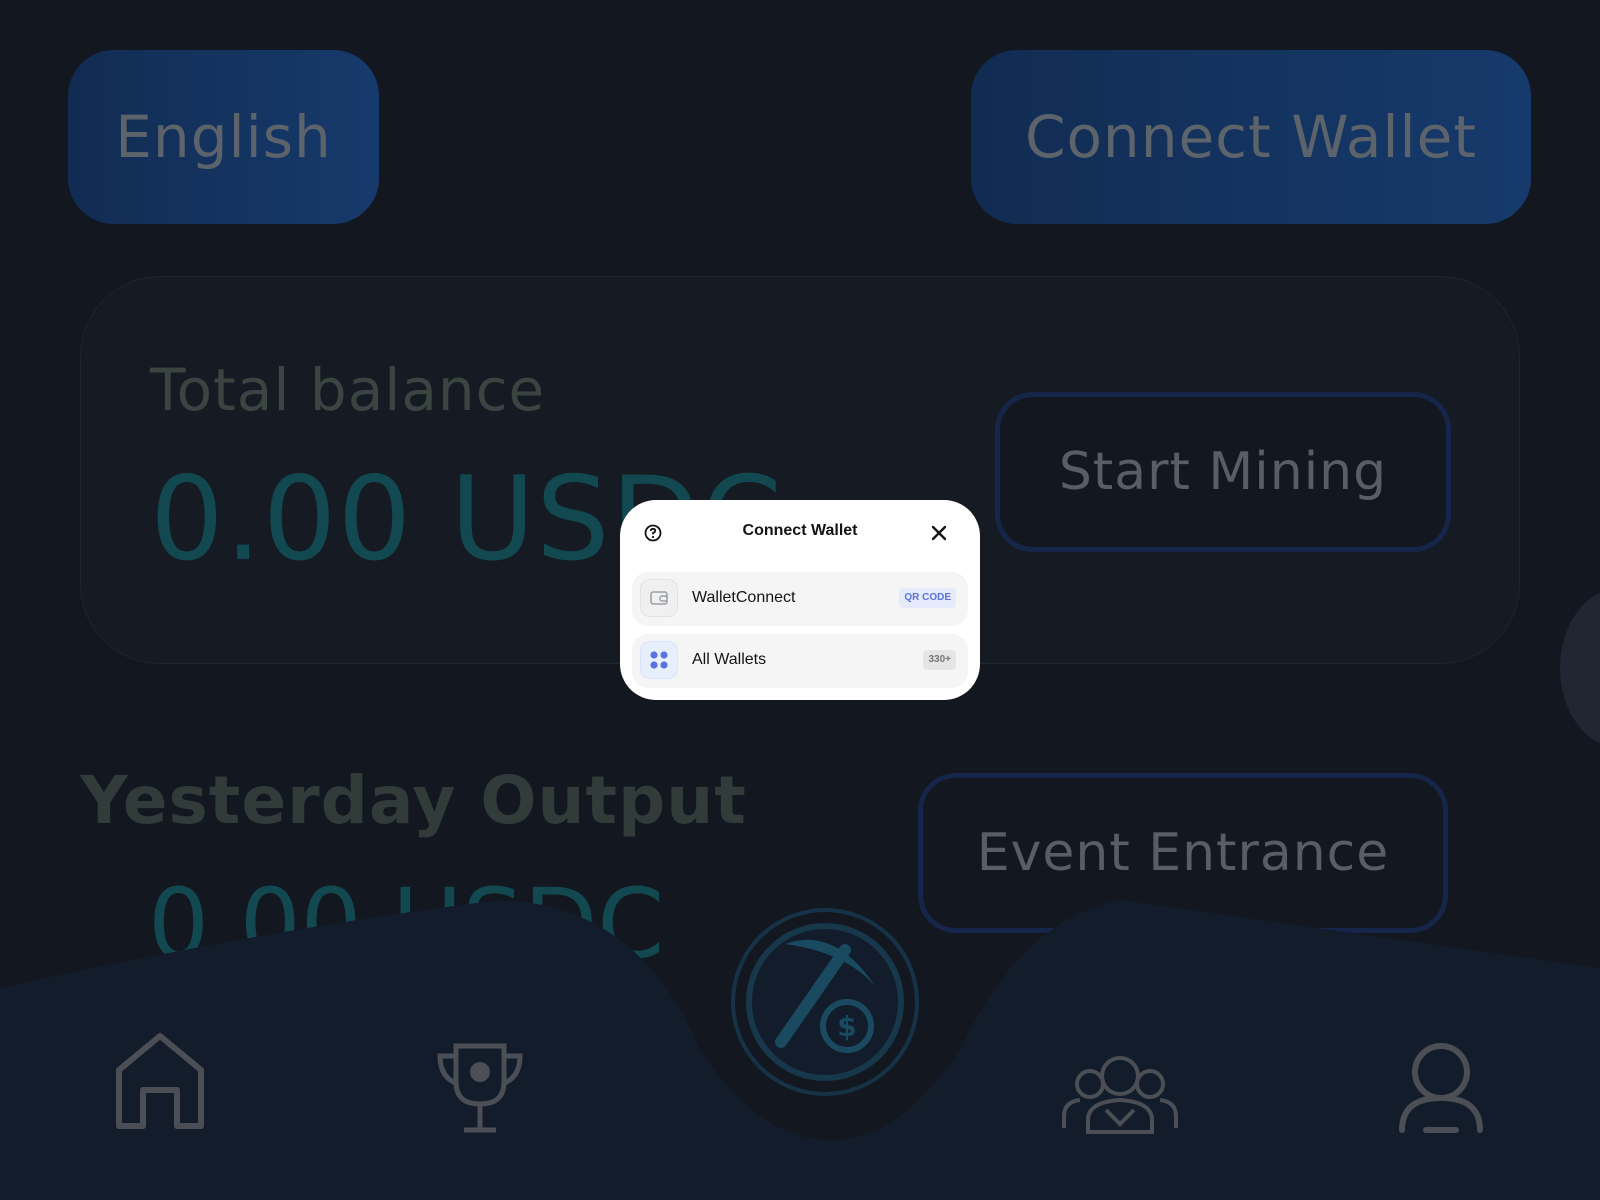 This screenshot has height=1200, width=1600. What do you see at coordinates (927, 598) in the screenshot?
I see `qr-code-badge: QR CODE` at bounding box center [927, 598].